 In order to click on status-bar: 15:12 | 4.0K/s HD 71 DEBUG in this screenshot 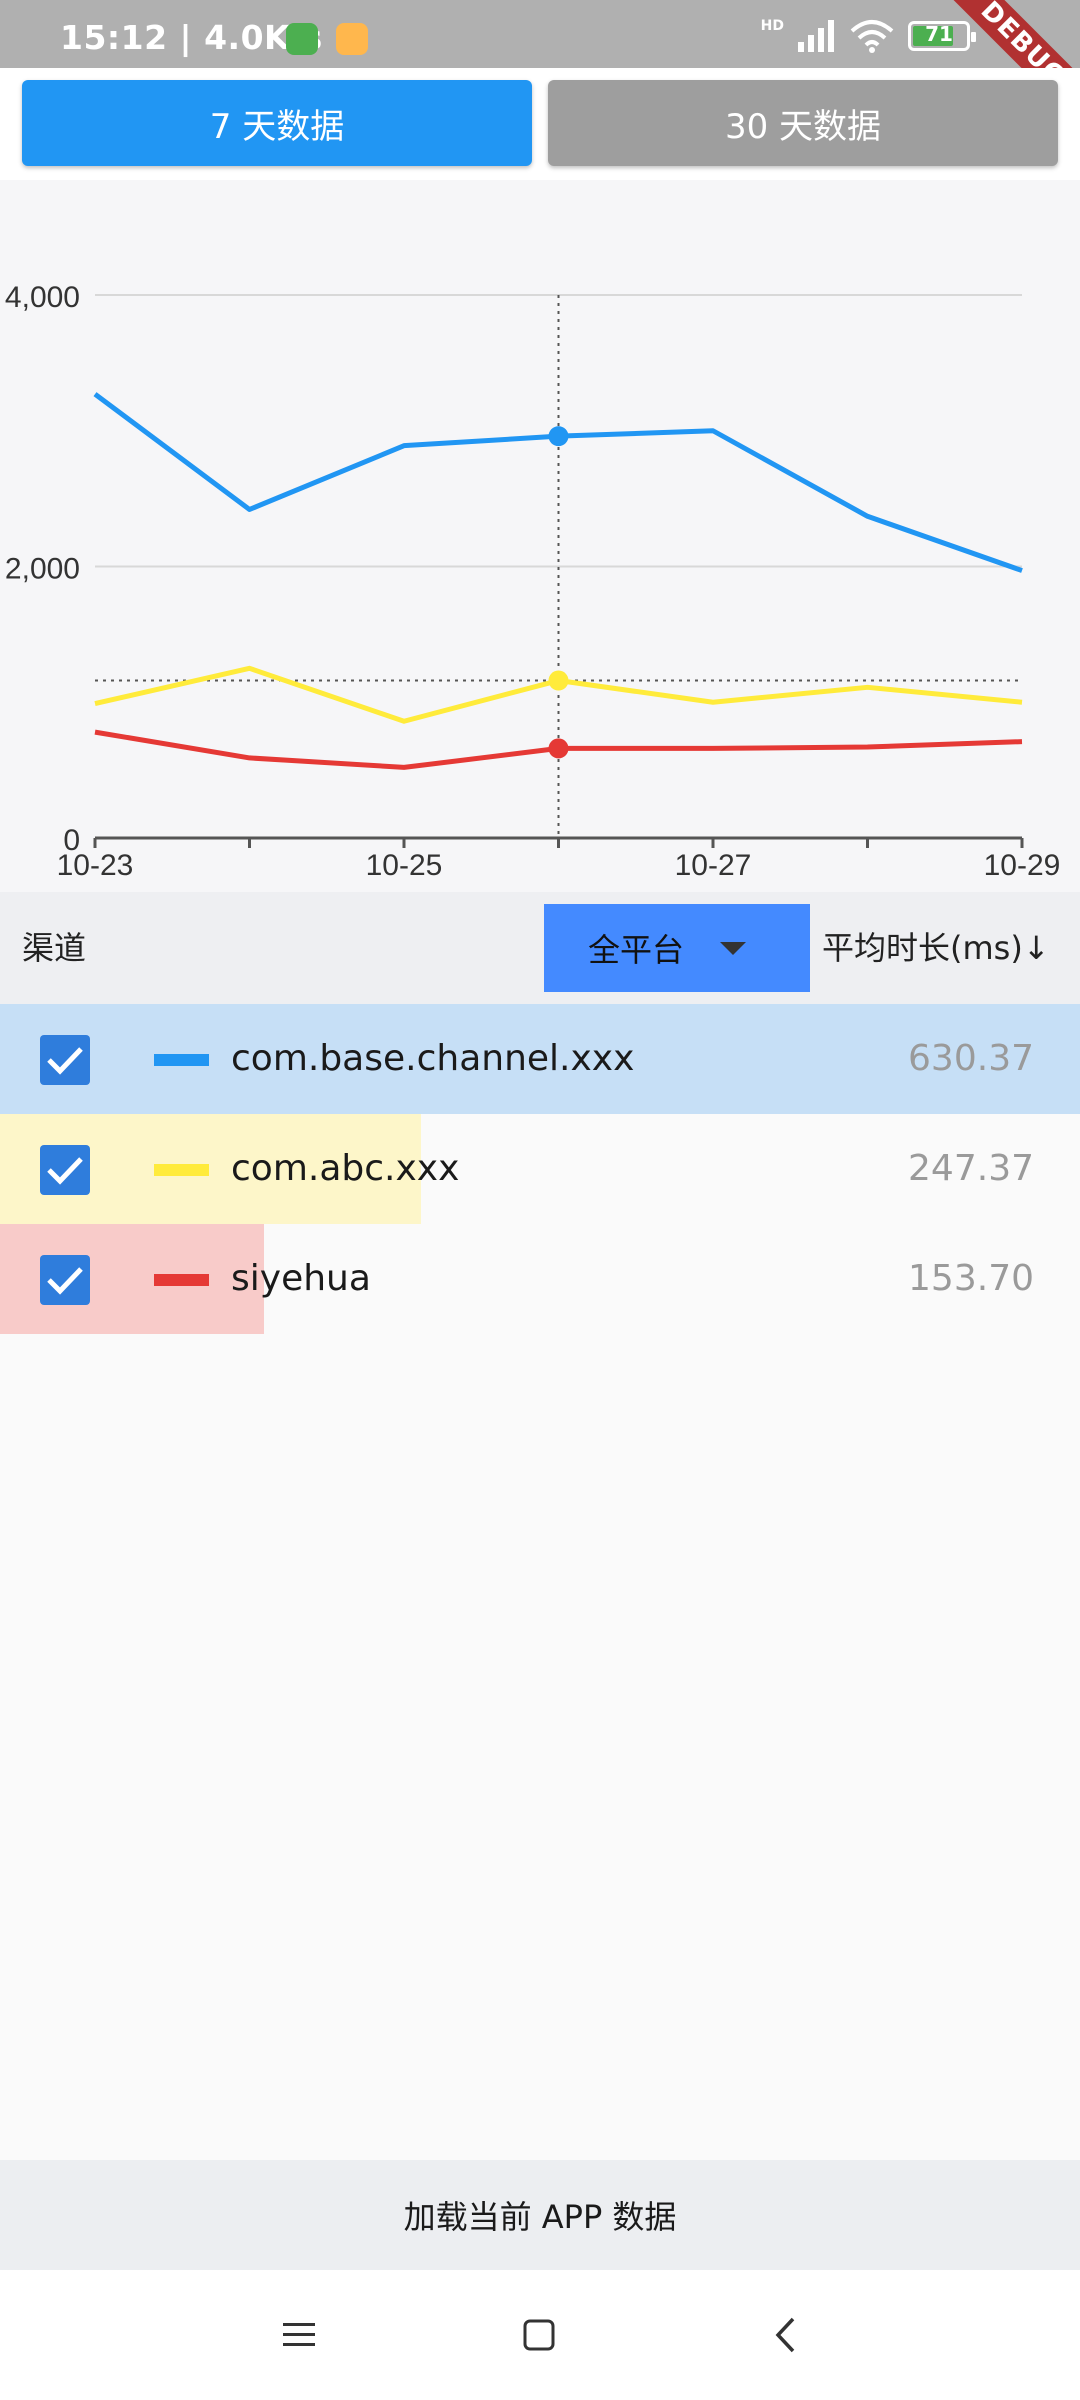, I will do `click(540, 69)`.